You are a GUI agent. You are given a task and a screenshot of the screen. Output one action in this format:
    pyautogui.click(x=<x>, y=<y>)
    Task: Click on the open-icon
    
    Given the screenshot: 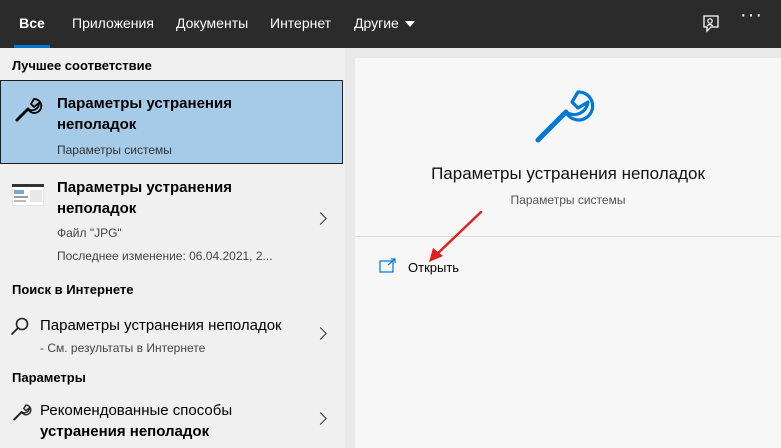 What is the action you would take?
    pyautogui.click(x=387, y=265)
    